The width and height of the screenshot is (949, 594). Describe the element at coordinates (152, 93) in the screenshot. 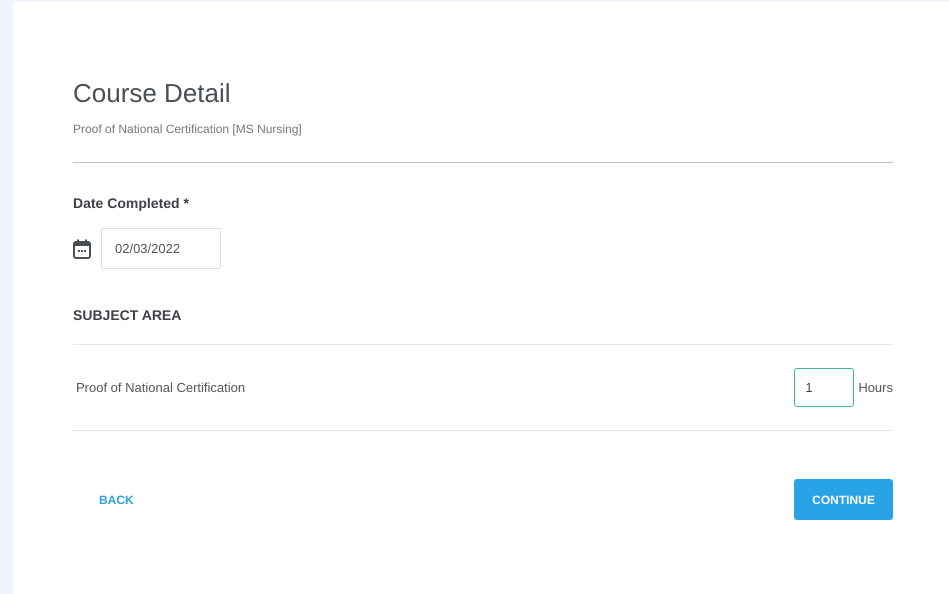

I see `page-title: Course Detail` at that location.